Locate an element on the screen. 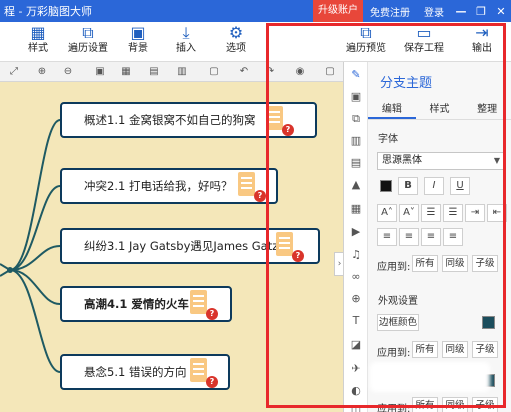  numbered-list-button: ☰ is located at coordinates (453, 213).